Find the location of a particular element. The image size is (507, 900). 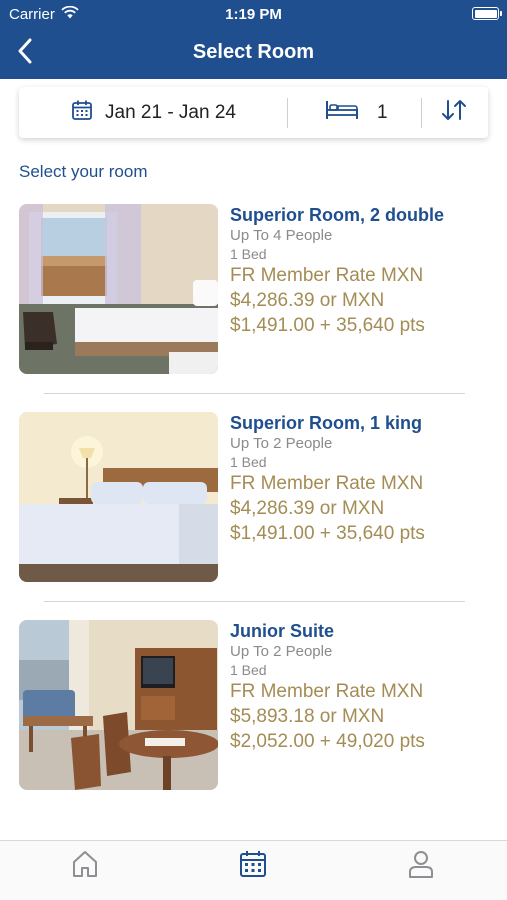

date-range-selector: Jan 21 - Jan 24 is located at coordinates (153, 112).